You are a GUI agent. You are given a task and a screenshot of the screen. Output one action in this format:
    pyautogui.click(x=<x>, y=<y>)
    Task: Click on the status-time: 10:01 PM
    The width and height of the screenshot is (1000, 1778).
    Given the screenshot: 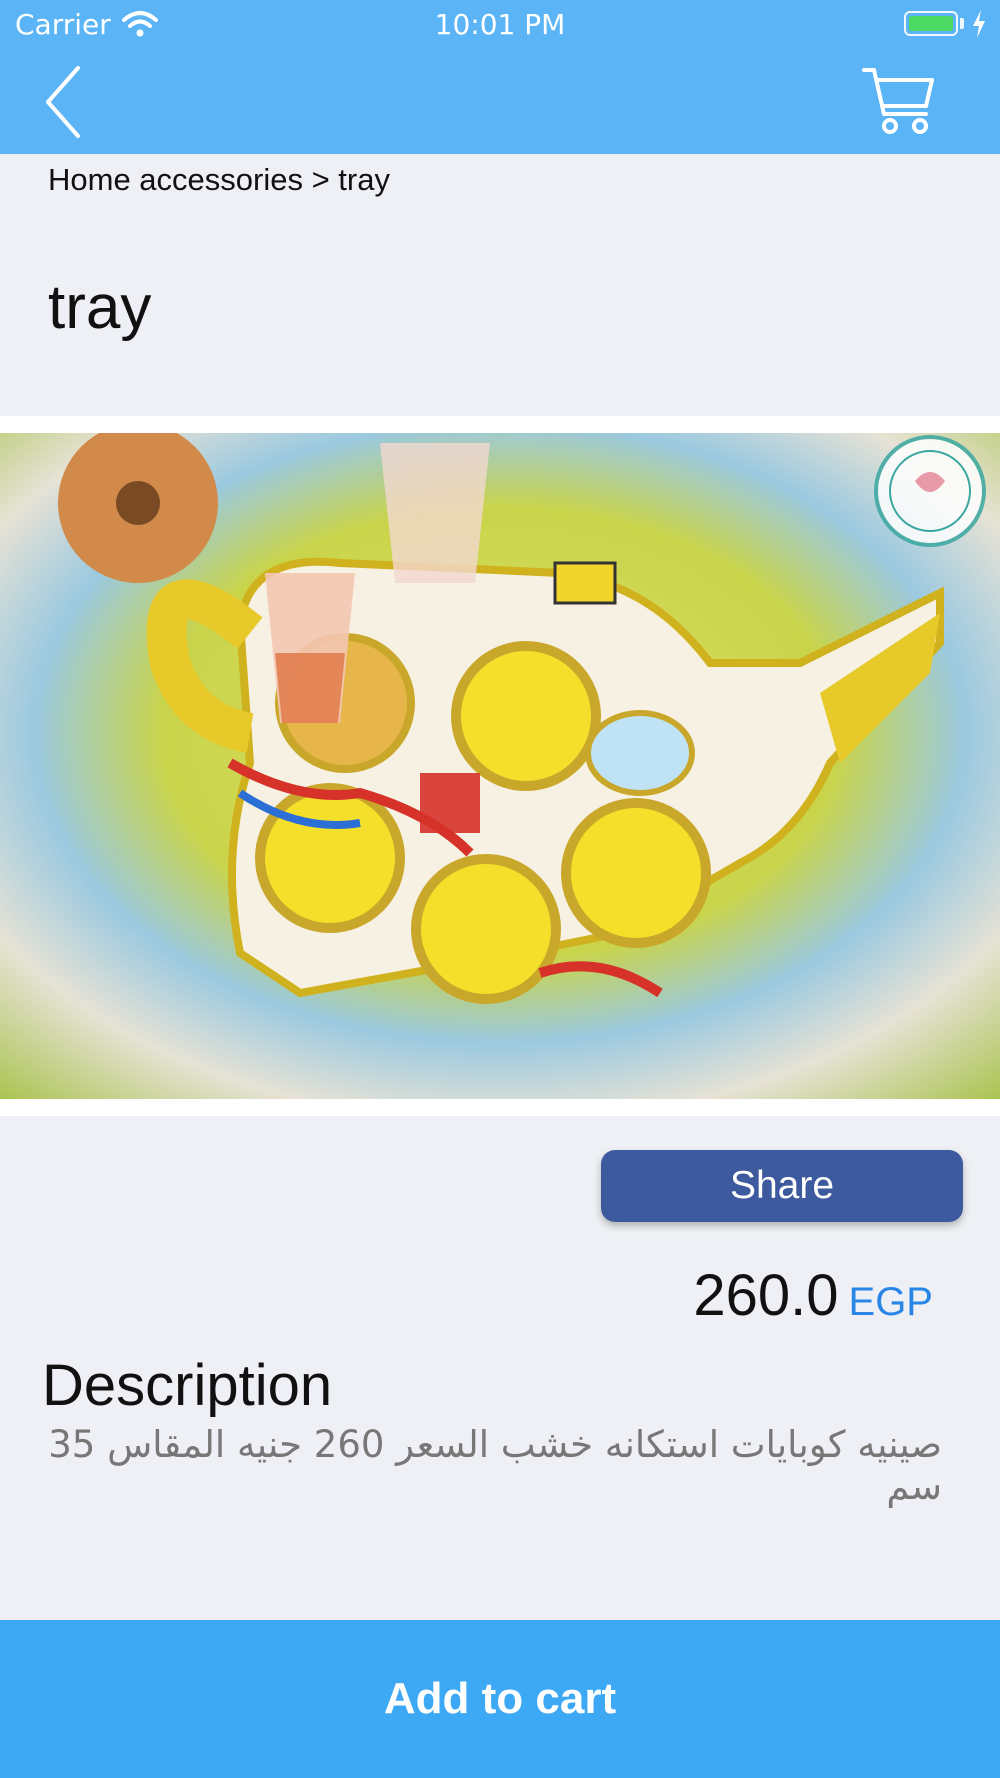 What is the action you would take?
    pyautogui.click(x=500, y=24)
    